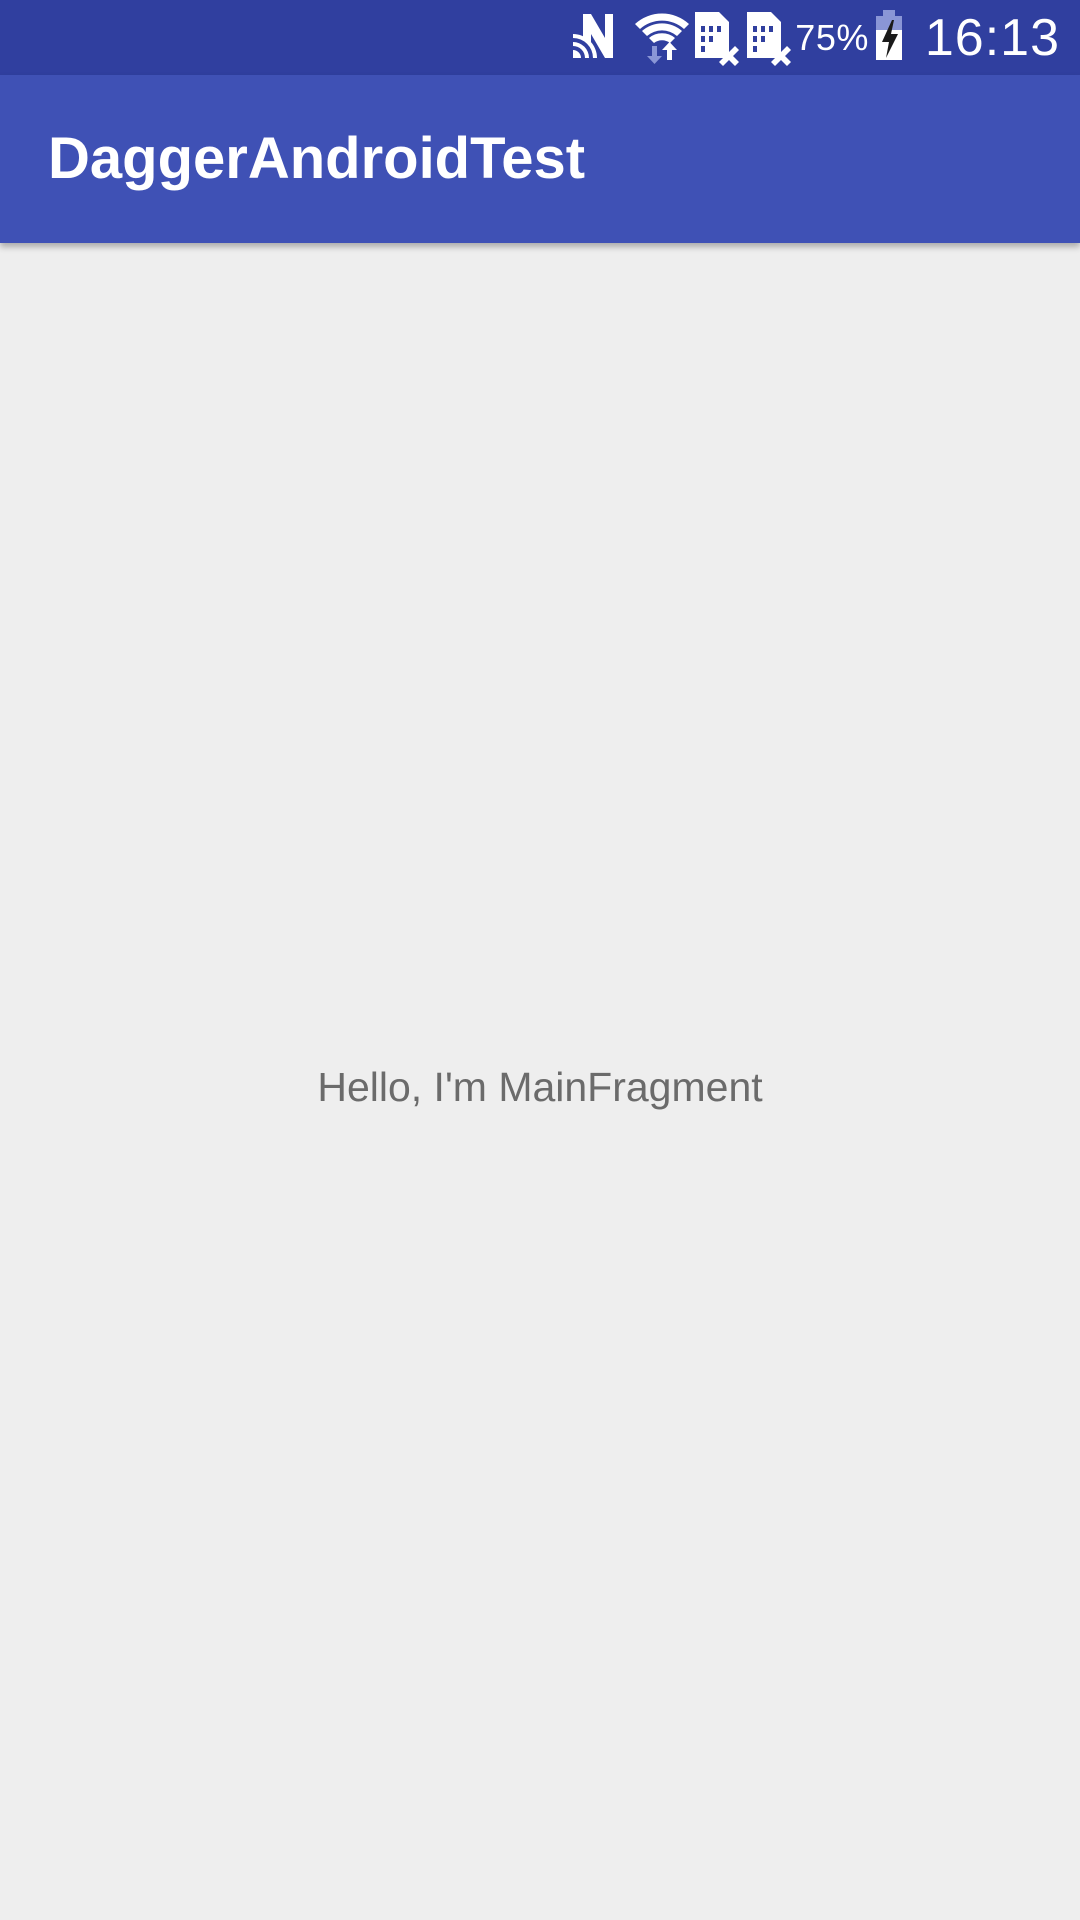 The image size is (1080, 1920). What do you see at coordinates (662, 37) in the screenshot?
I see `wifi-icon` at bounding box center [662, 37].